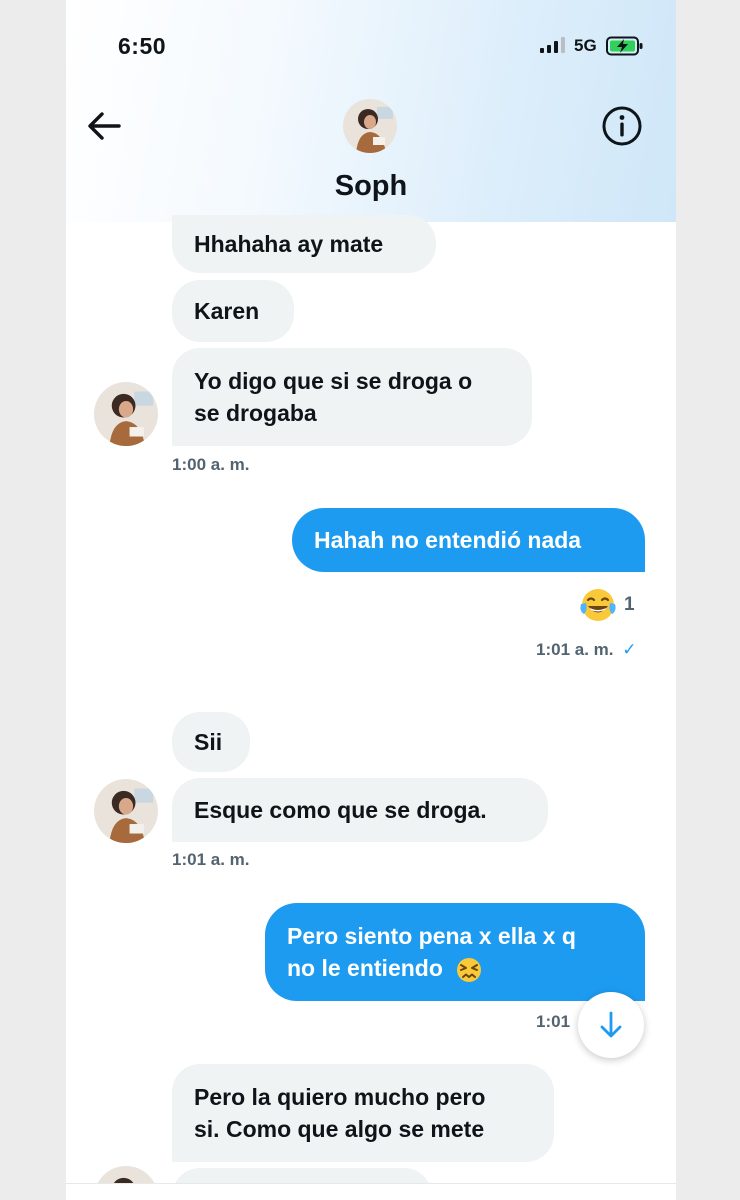 The image size is (740, 1200). I want to click on message-text: no le entiendo, so click(365, 968).